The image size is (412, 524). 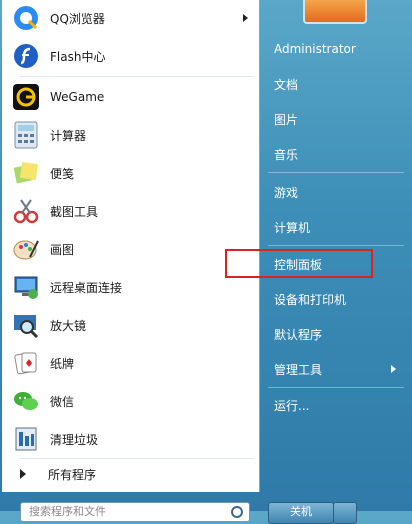 I want to click on right-item-label: Administrator, so click(x=315, y=49).